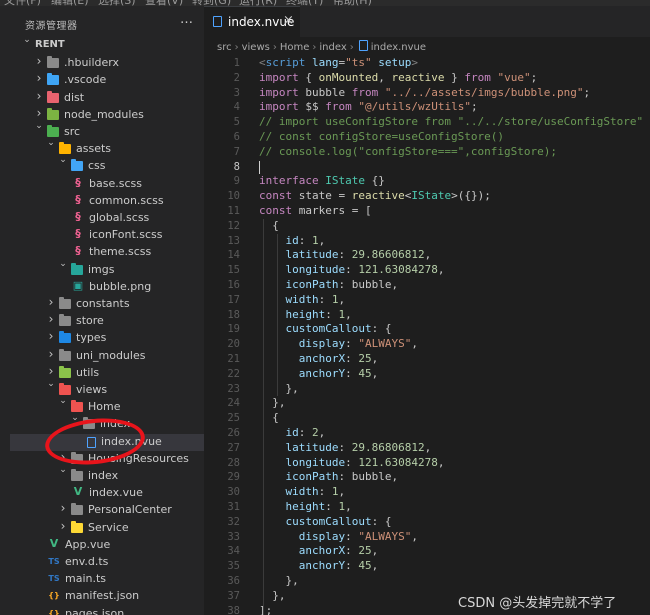  I want to click on tree-item-label: css, so click(97, 166).